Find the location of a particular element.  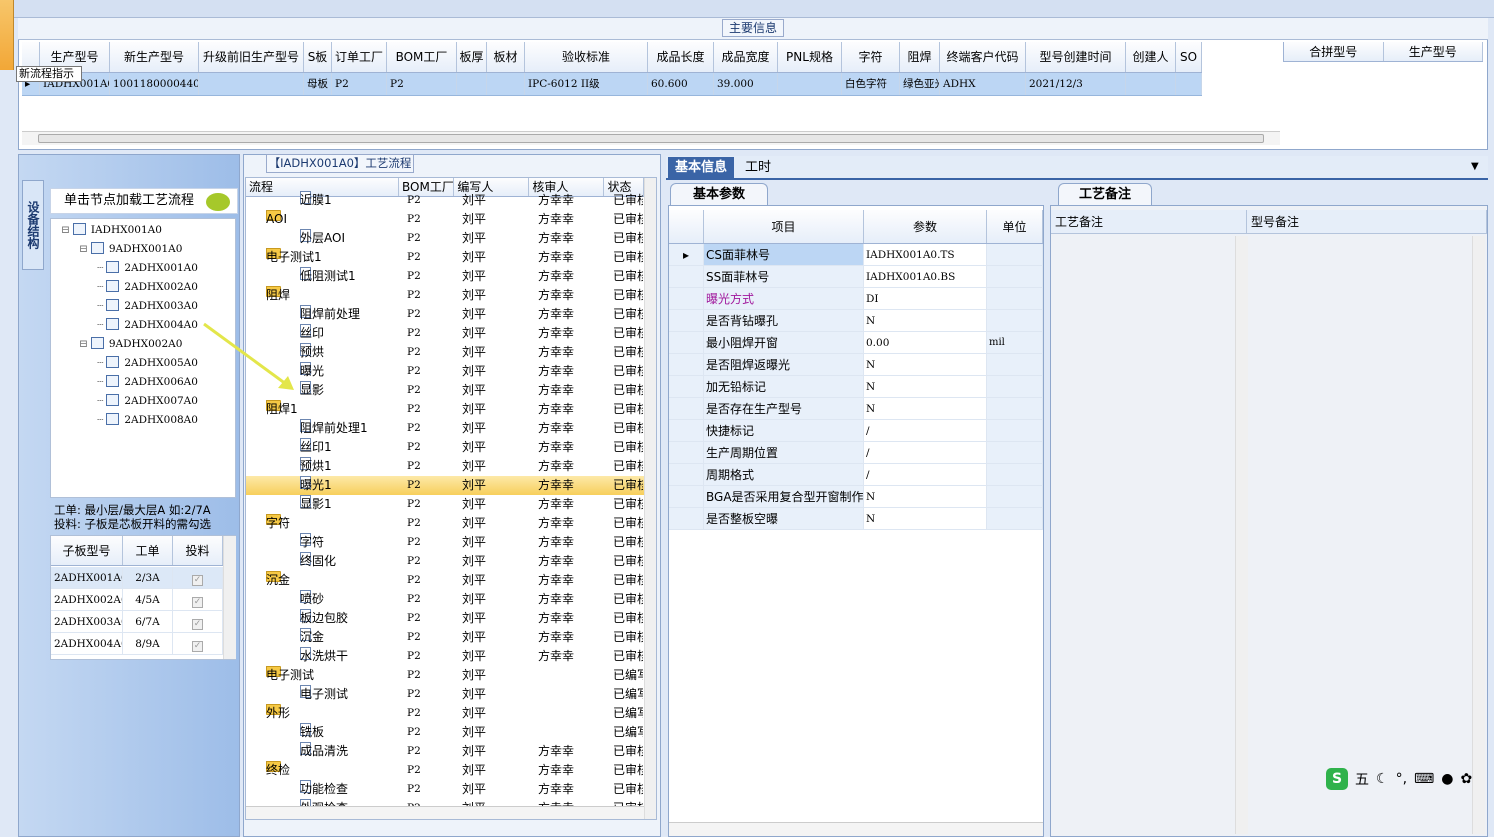

sub-col-header: 投料 is located at coordinates (198, 550).